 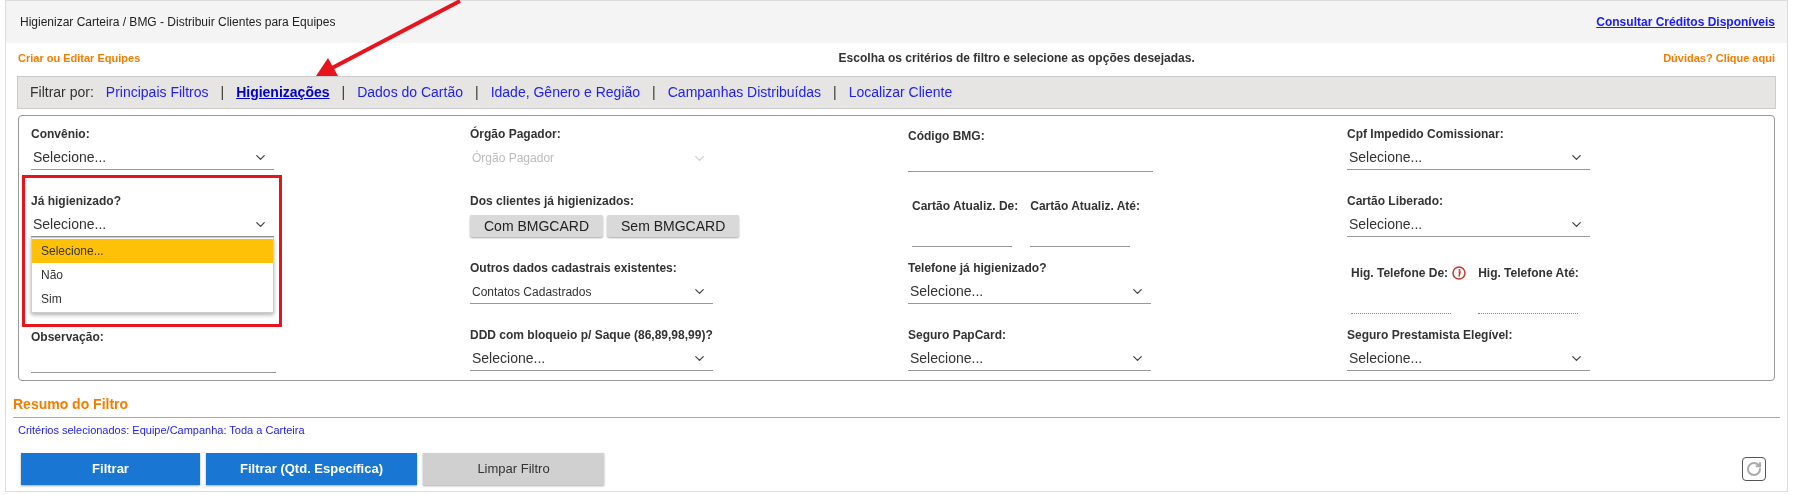 I want to click on credits-link: Consultar Créditos Disponíveis, so click(x=1685, y=22).